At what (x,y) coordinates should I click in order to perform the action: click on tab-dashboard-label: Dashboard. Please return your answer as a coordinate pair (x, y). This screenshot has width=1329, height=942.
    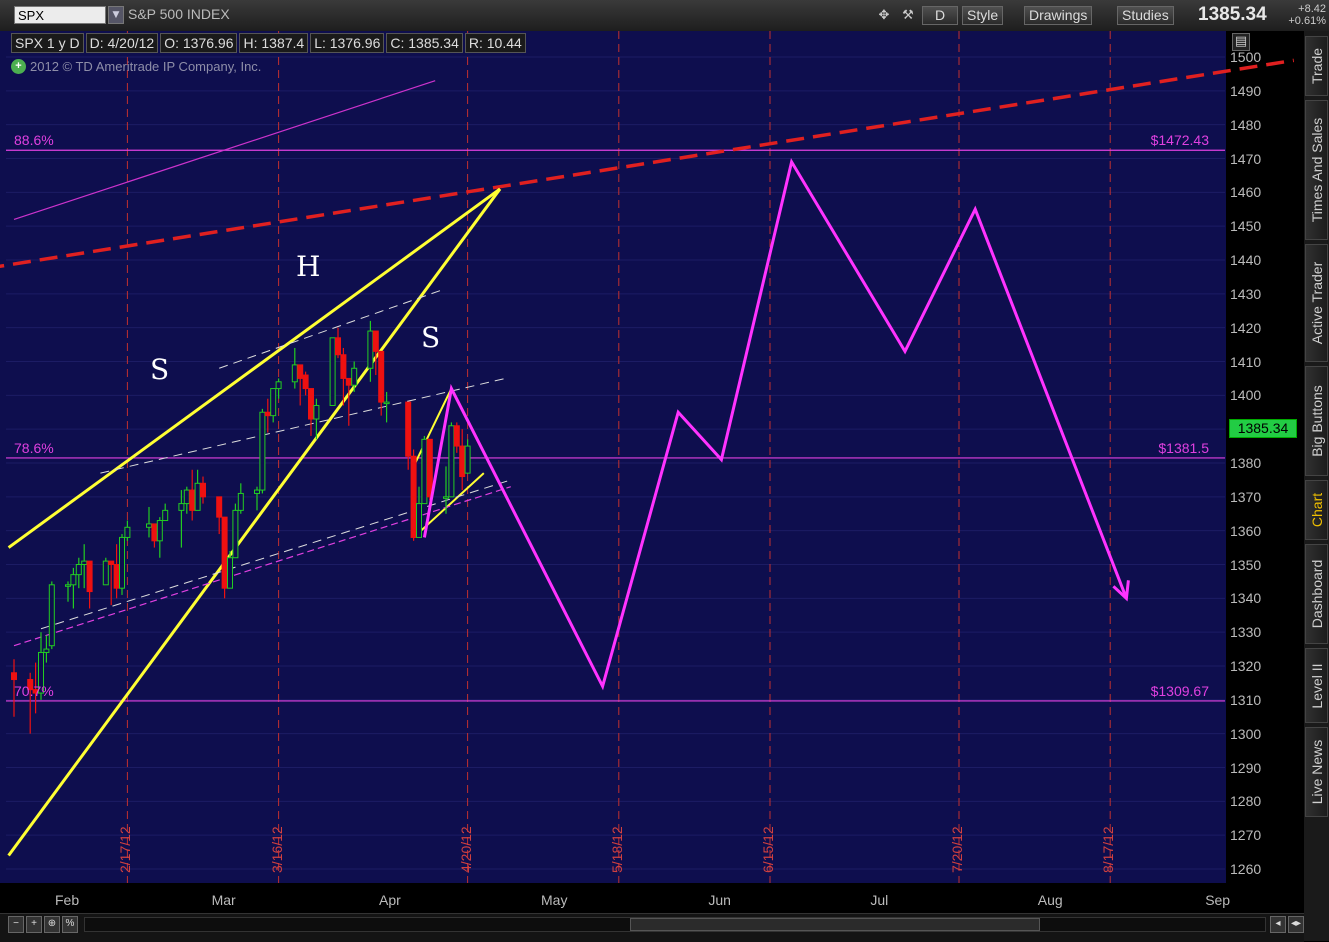
    Looking at the image, I should click on (1316, 594).